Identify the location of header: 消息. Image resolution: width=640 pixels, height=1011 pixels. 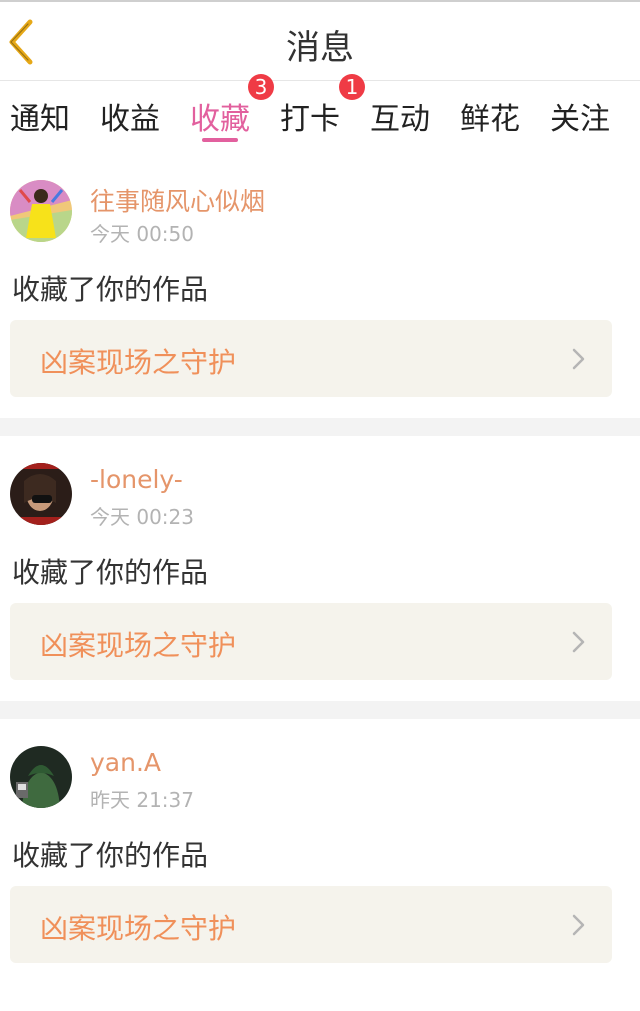
(320, 41).